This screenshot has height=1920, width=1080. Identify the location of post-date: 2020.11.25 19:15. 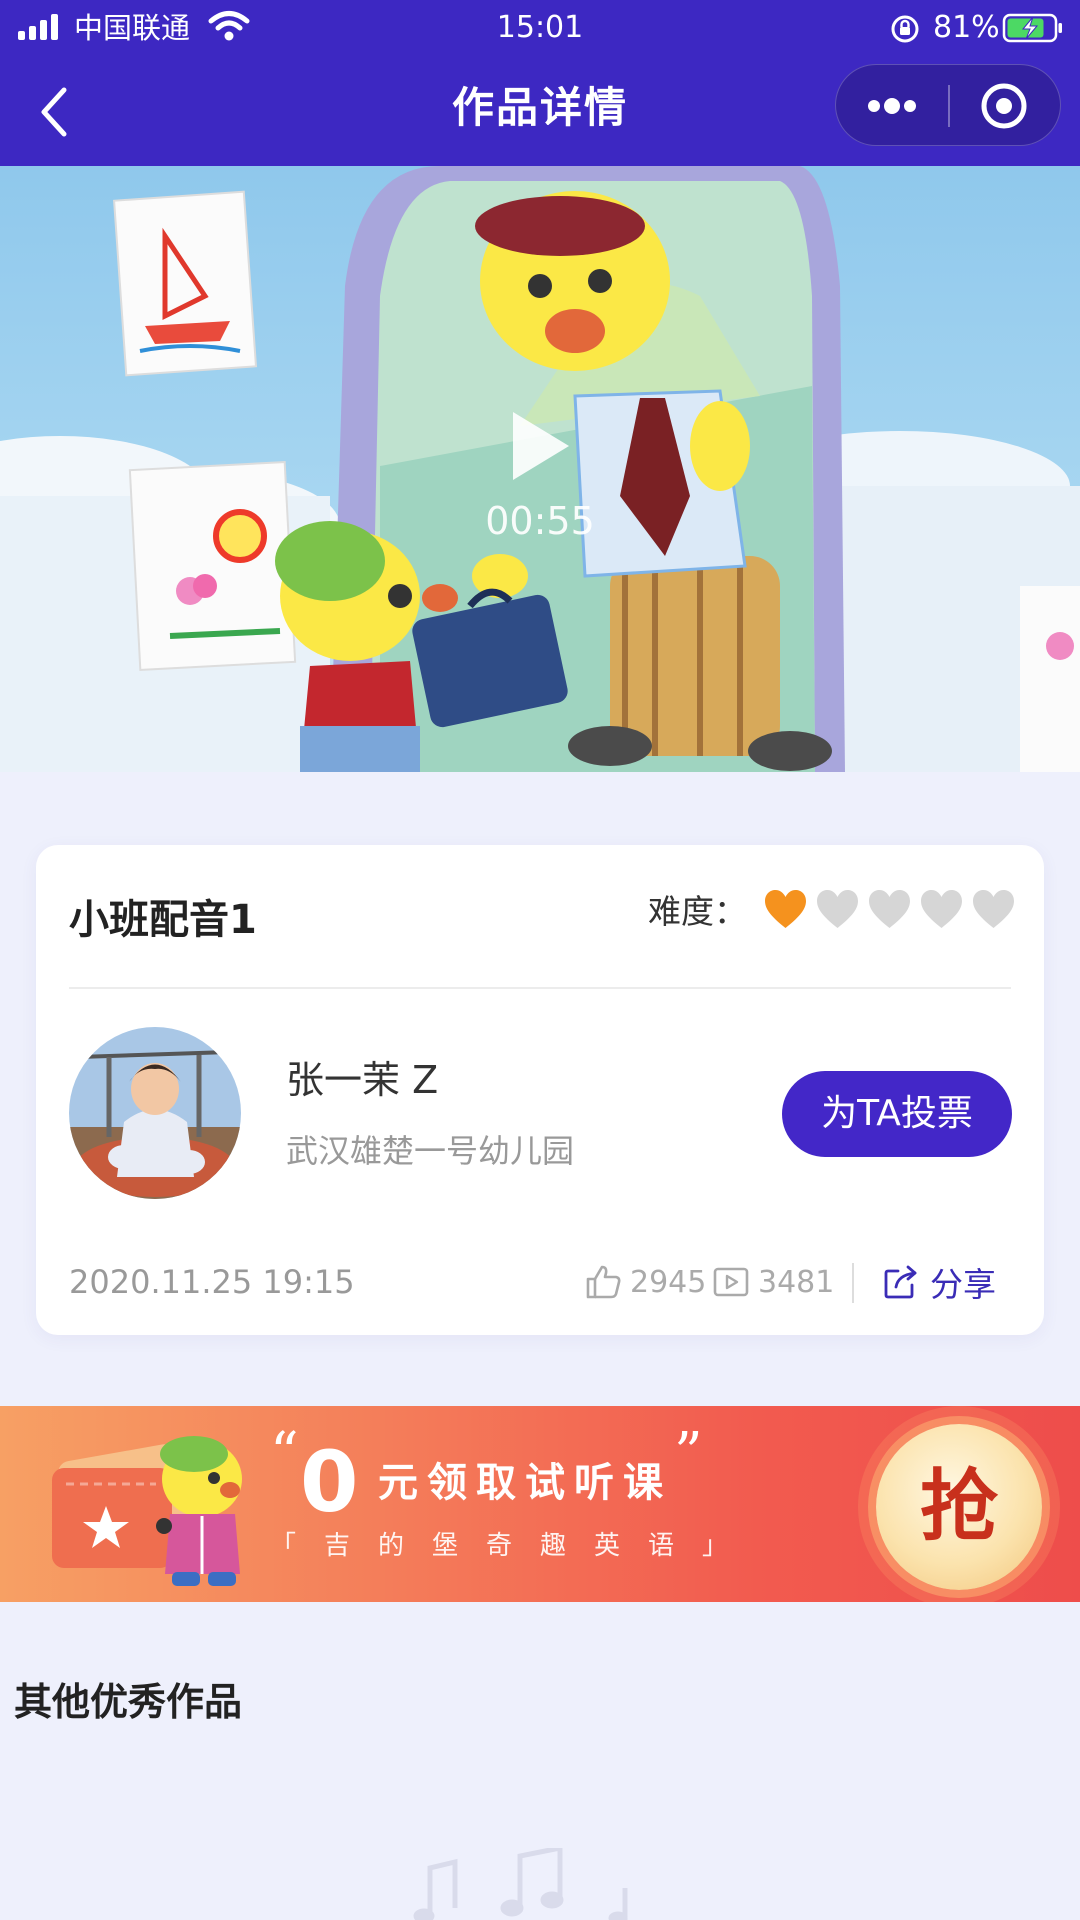
(212, 1282).